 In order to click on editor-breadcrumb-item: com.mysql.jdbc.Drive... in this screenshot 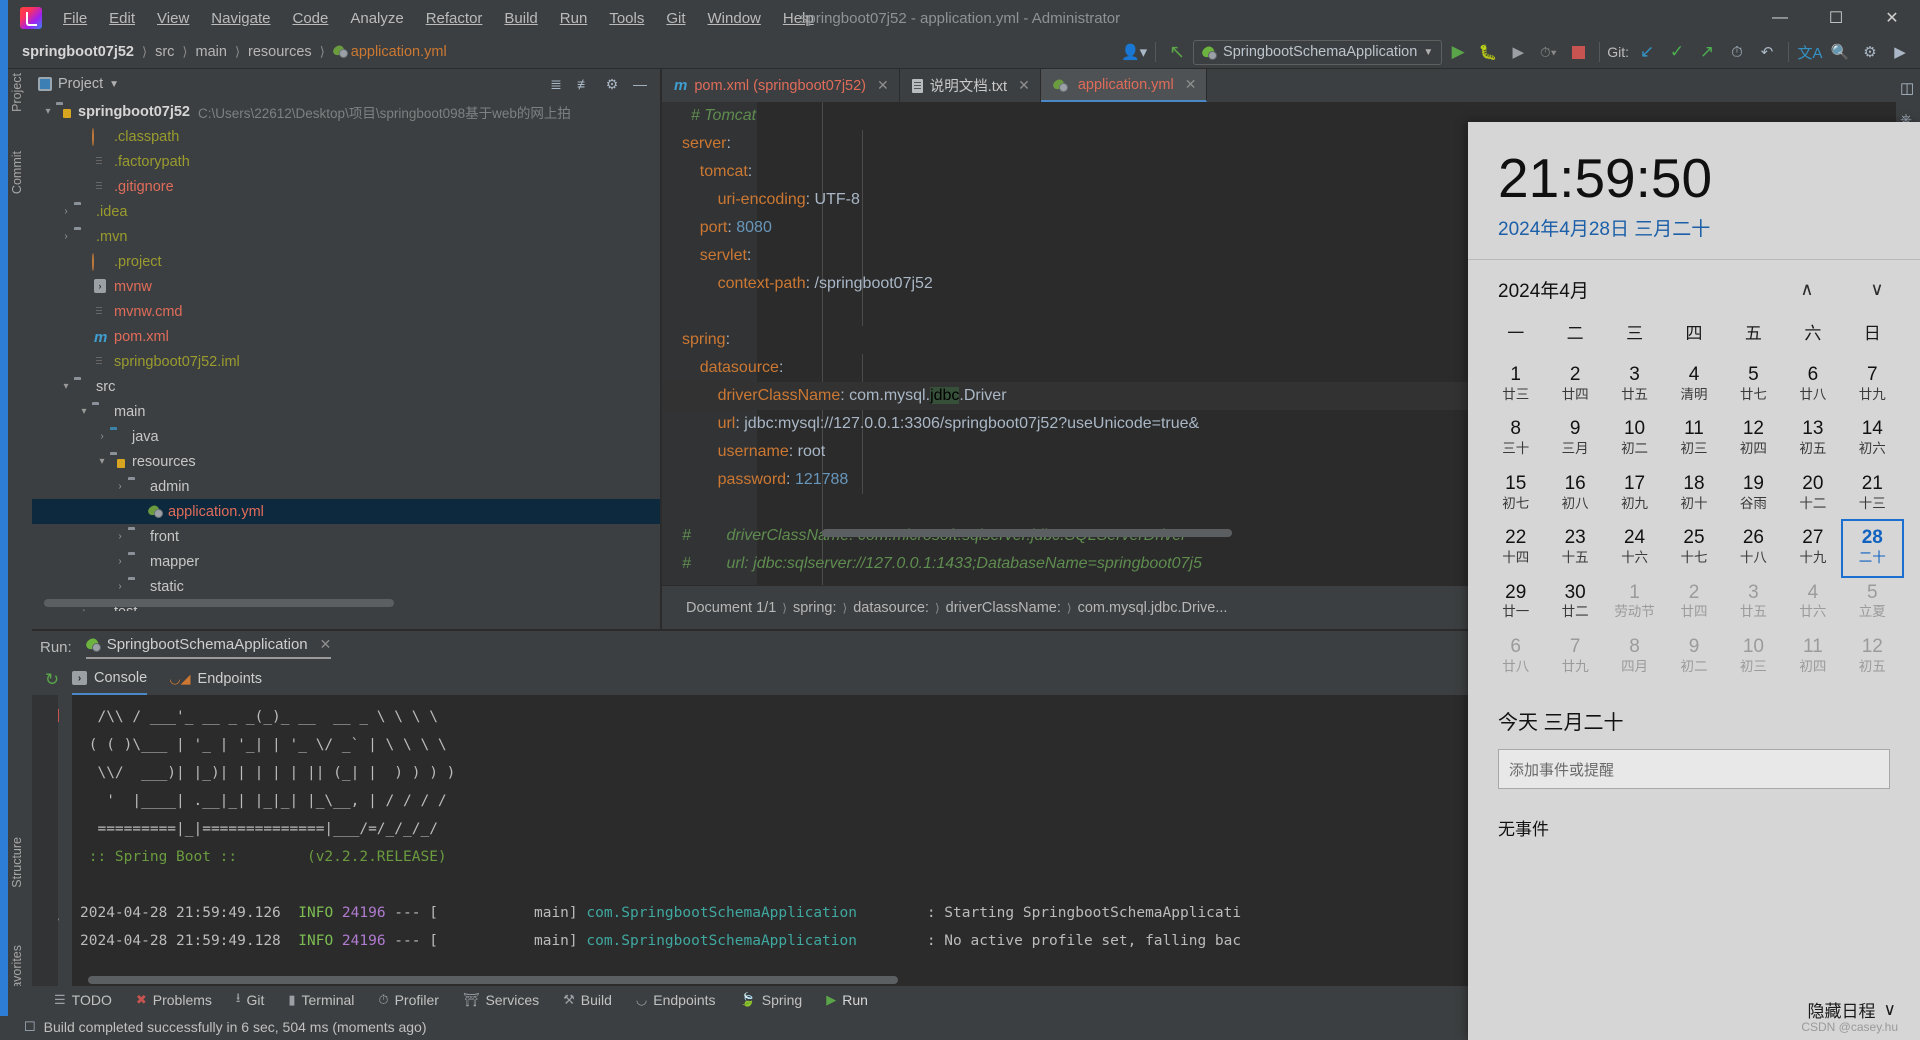, I will do `click(1153, 608)`.